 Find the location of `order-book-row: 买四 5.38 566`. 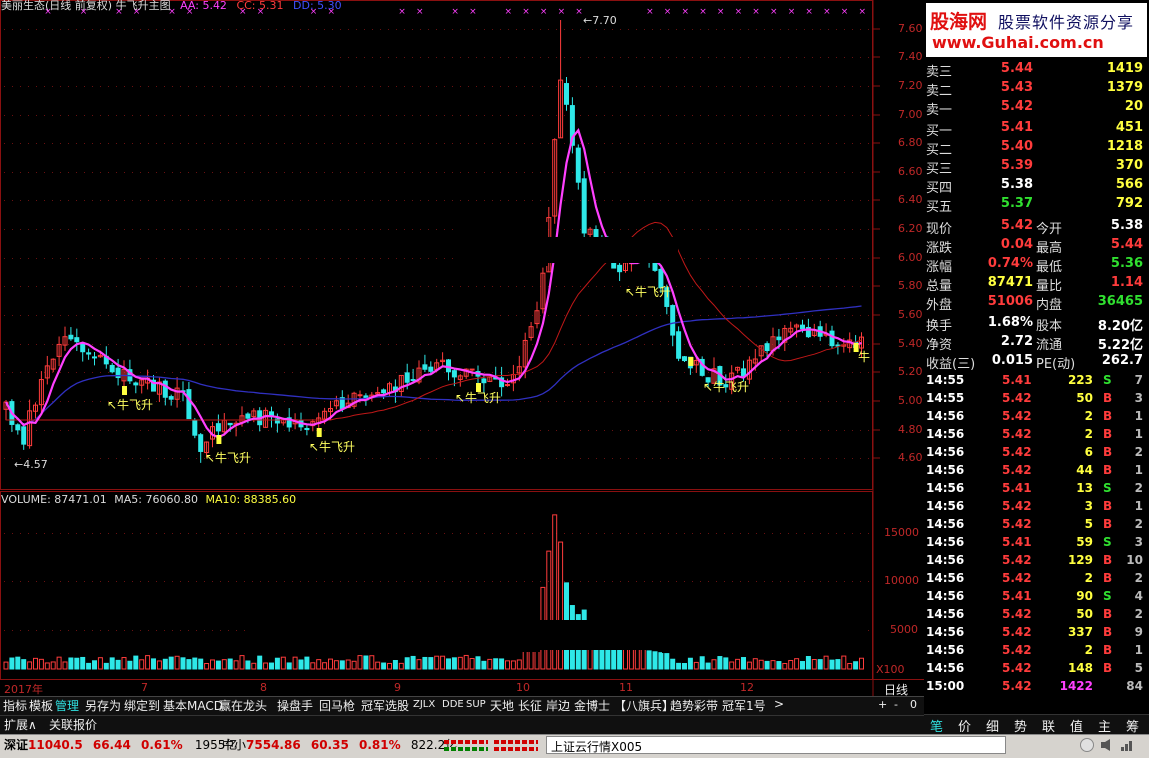

order-book-row: 买四 5.38 566 is located at coordinates (1036, 186).